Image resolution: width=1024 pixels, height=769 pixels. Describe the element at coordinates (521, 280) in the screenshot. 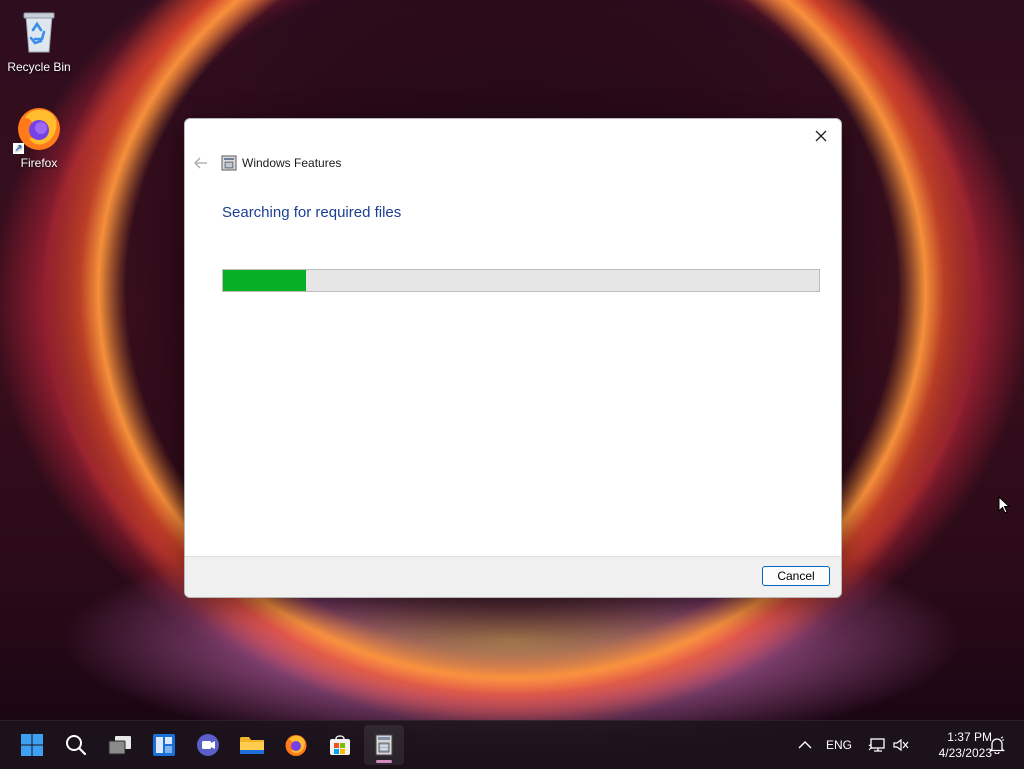

I see `progress-bar` at that location.